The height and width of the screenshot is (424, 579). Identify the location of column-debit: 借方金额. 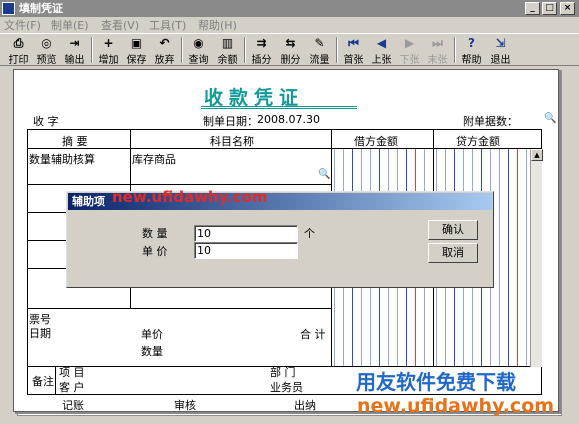
(376, 141).